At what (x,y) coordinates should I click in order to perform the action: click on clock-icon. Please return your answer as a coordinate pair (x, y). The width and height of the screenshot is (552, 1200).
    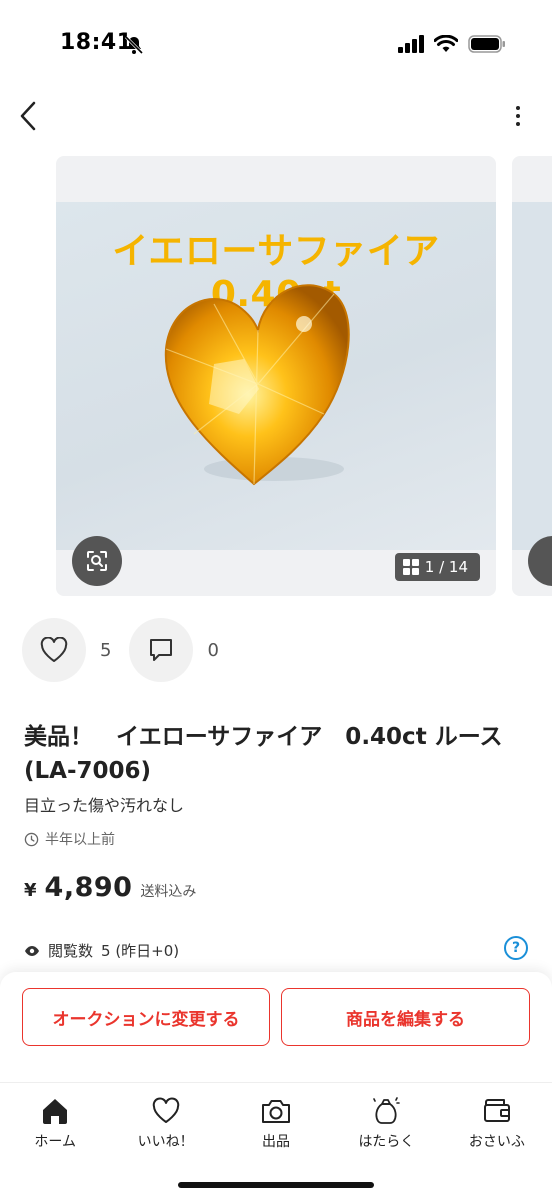
    Looking at the image, I should click on (31, 839).